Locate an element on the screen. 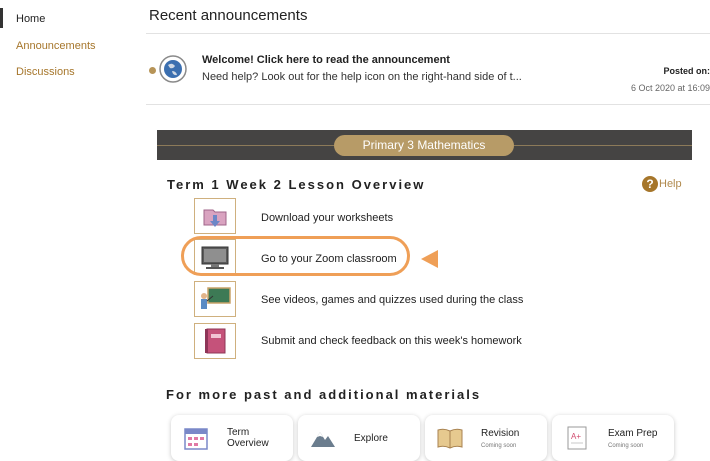  pointer-arrow is located at coordinates (429, 259).